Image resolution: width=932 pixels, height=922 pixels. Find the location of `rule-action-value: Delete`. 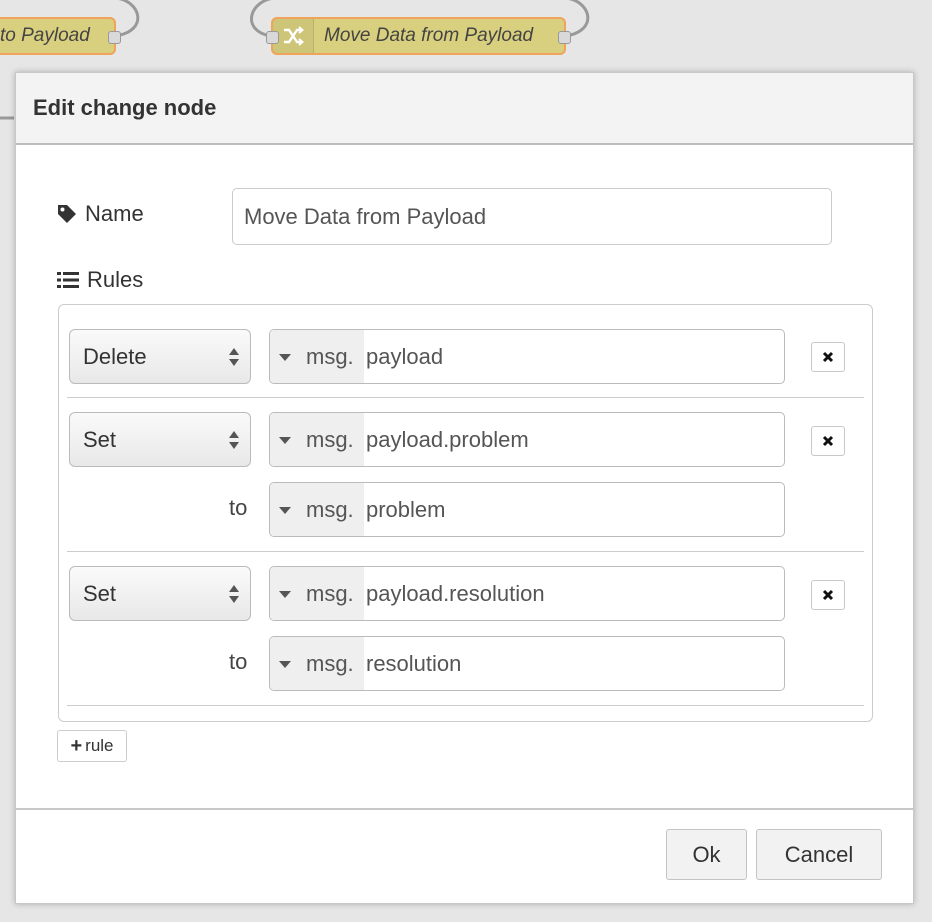

rule-action-value: Delete is located at coordinates (115, 356).